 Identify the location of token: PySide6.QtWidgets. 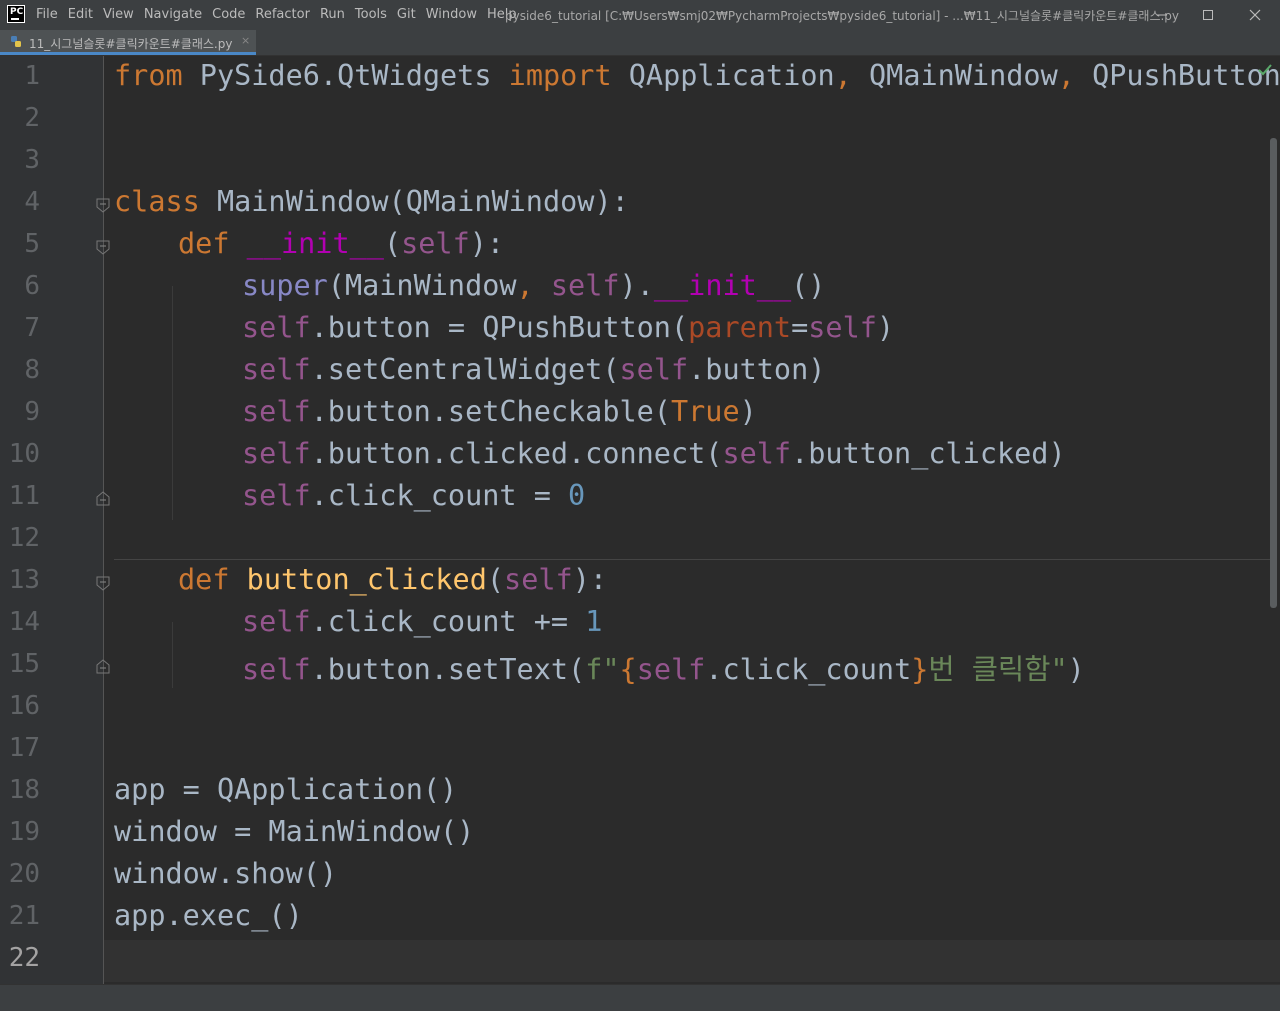
(345, 75).